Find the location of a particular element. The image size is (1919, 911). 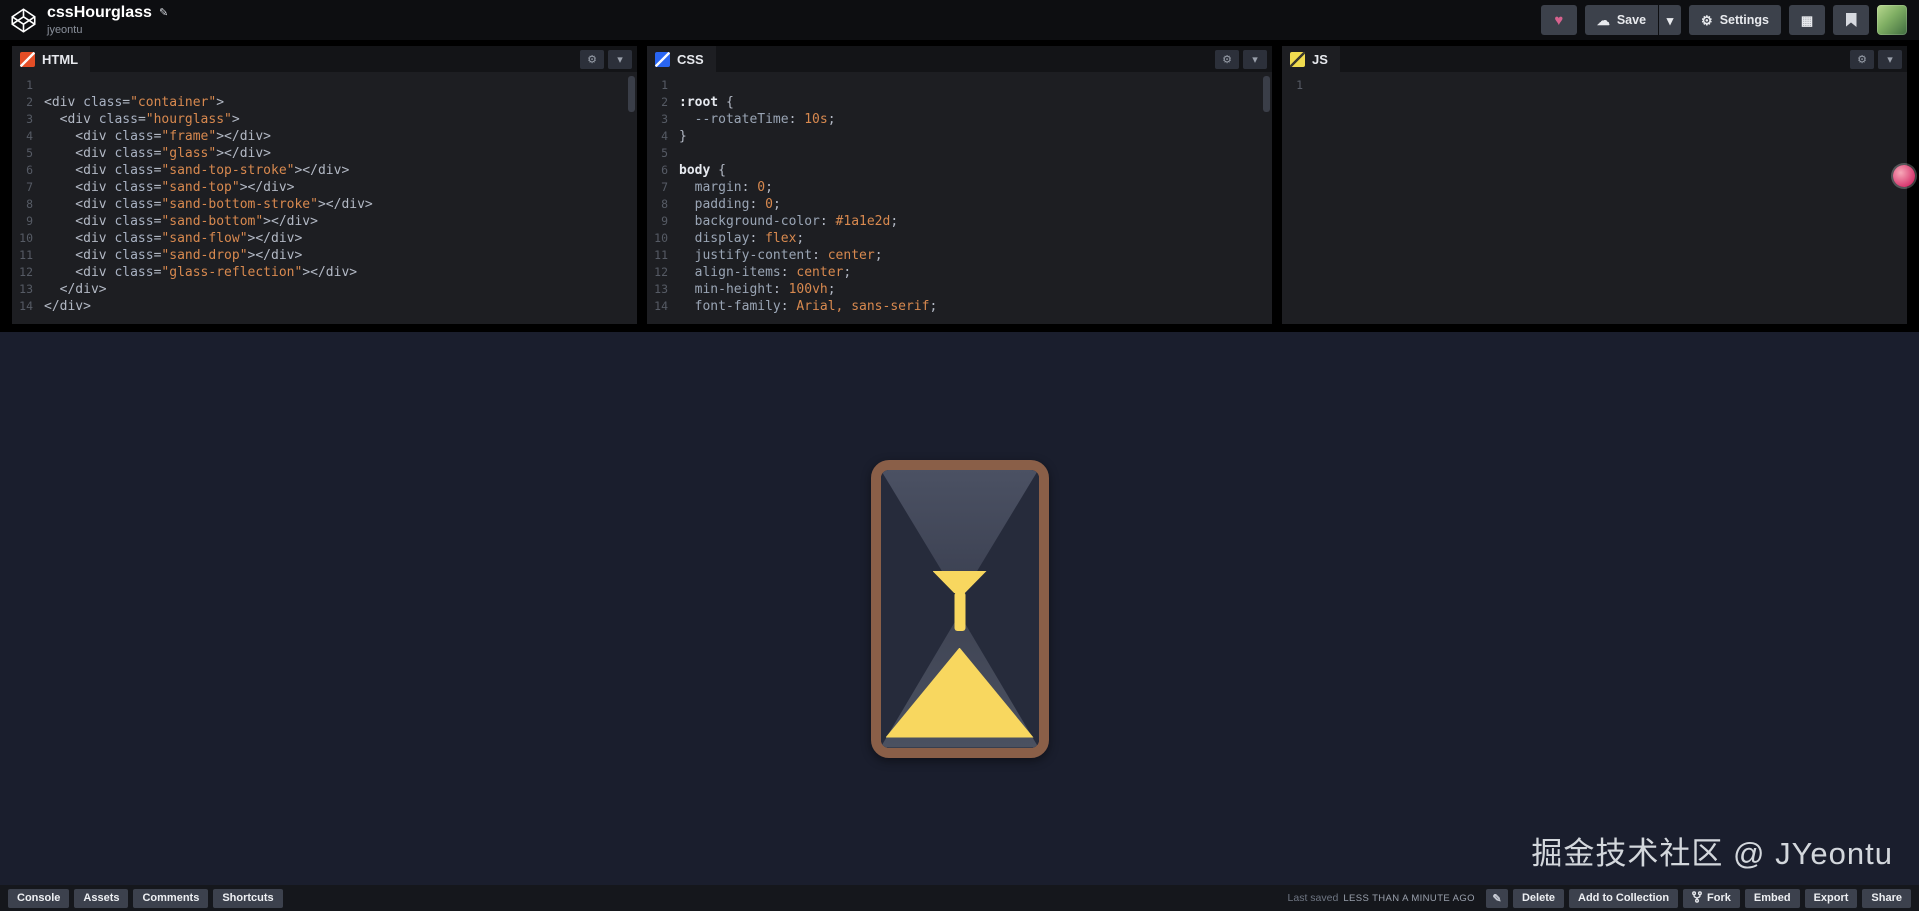

html-settings-button: ⚙ is located at coordinates (592, 59).